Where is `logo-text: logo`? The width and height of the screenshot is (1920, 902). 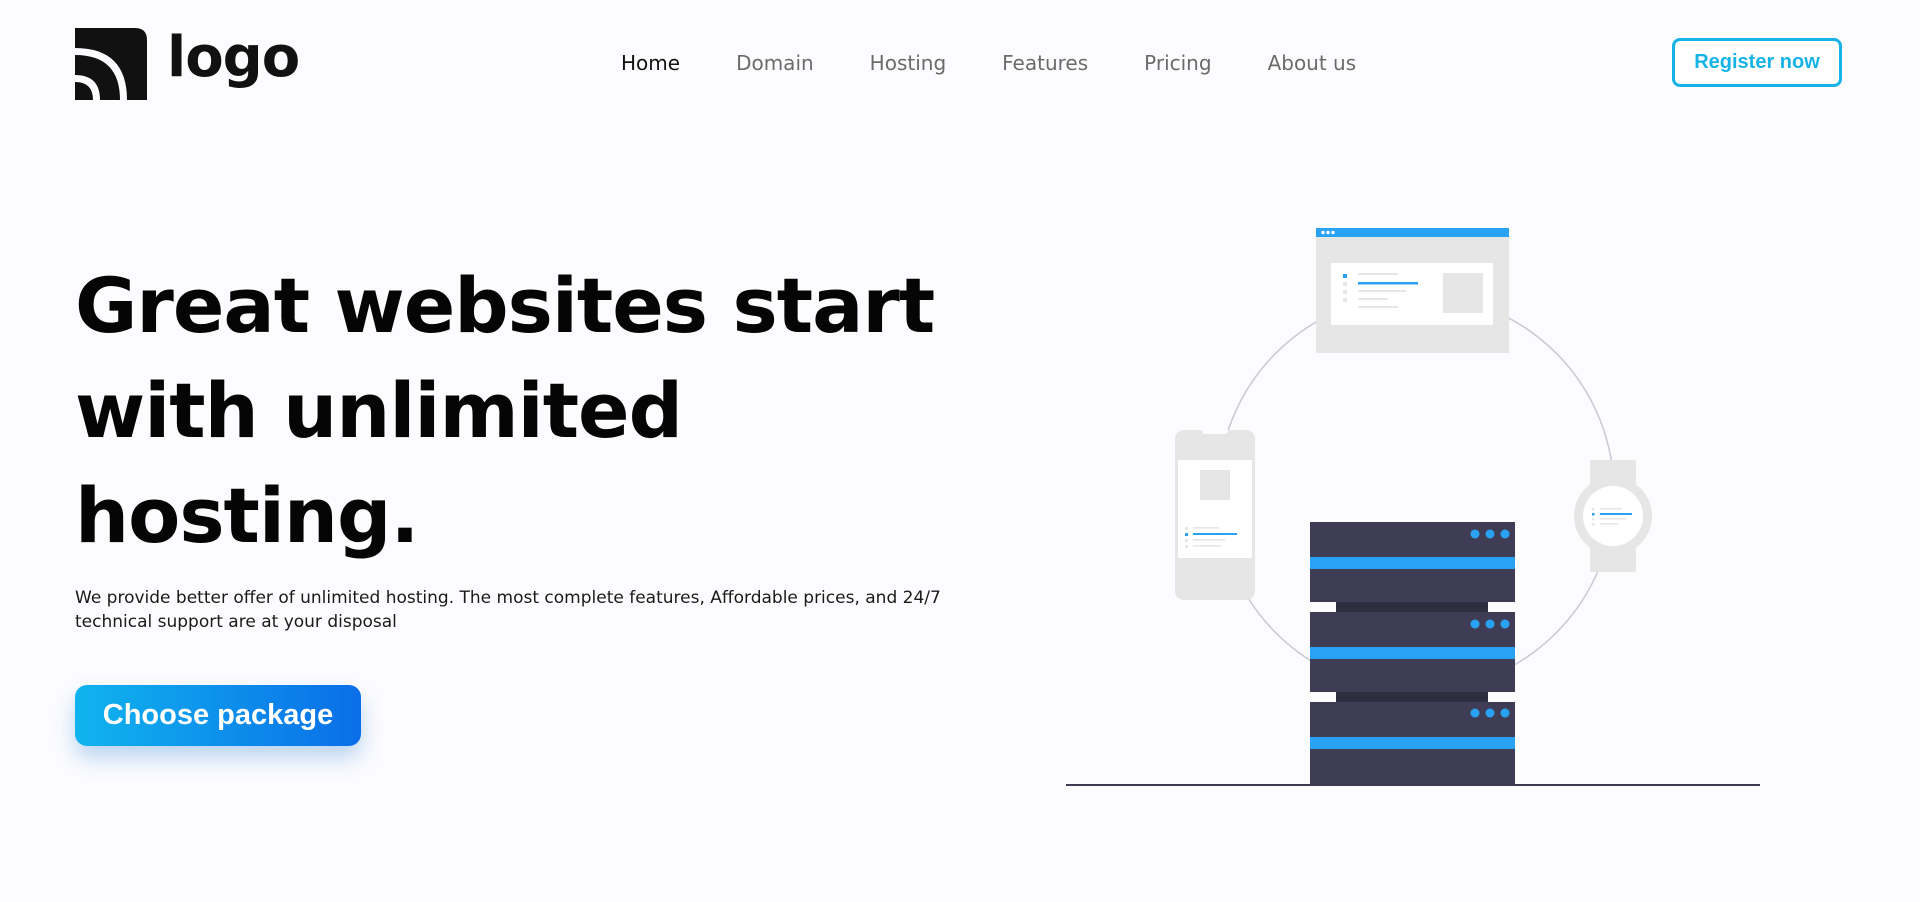 logo-text: logo is located at coordinates (233, 57).